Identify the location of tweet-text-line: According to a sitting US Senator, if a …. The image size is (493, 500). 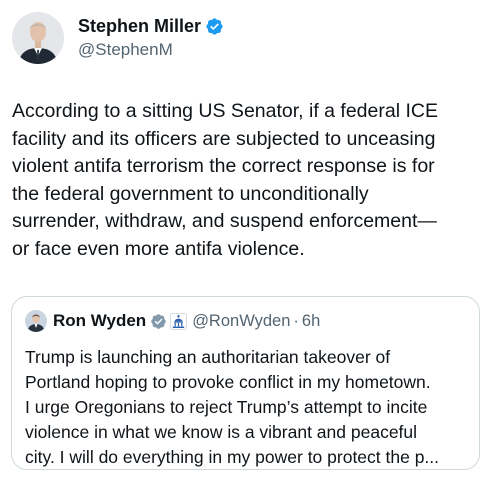
(225, 111).